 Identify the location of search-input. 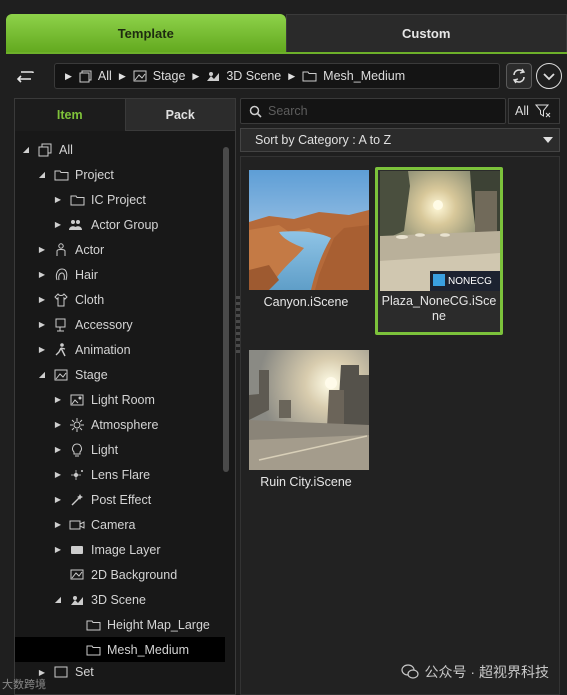
(378, 111).